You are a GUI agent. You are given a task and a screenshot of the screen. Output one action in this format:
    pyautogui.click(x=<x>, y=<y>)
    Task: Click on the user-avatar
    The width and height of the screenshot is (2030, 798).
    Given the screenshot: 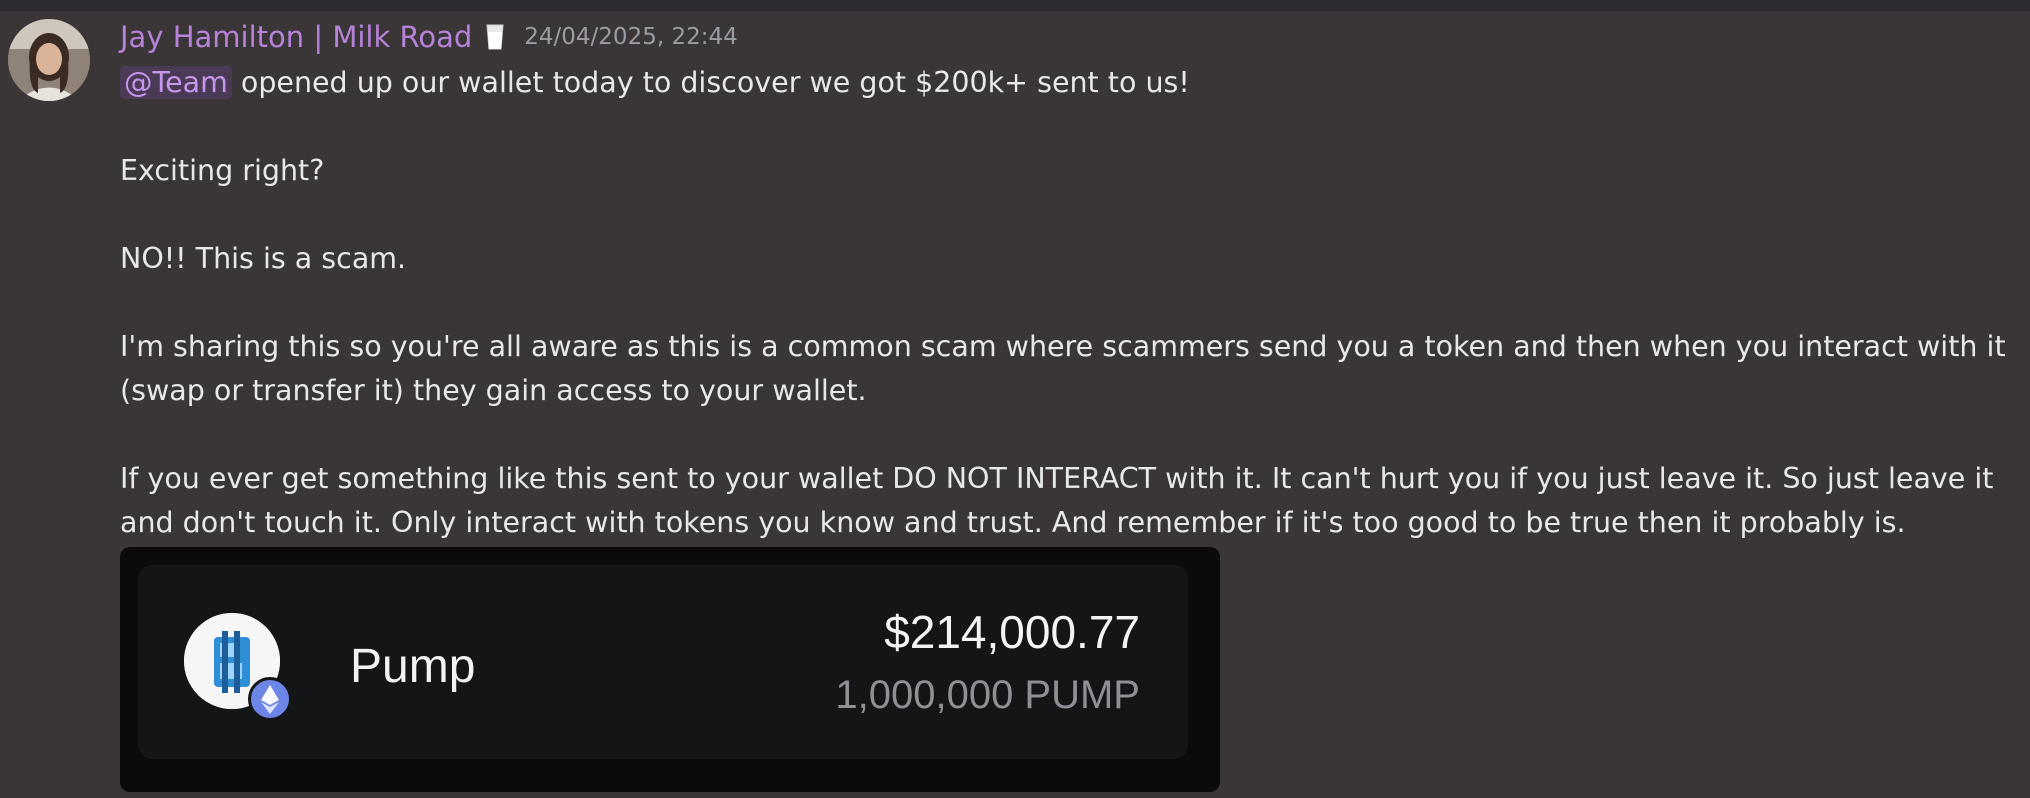 What is the action you would take?
    pyautogui.click(x=49, y=60)
    